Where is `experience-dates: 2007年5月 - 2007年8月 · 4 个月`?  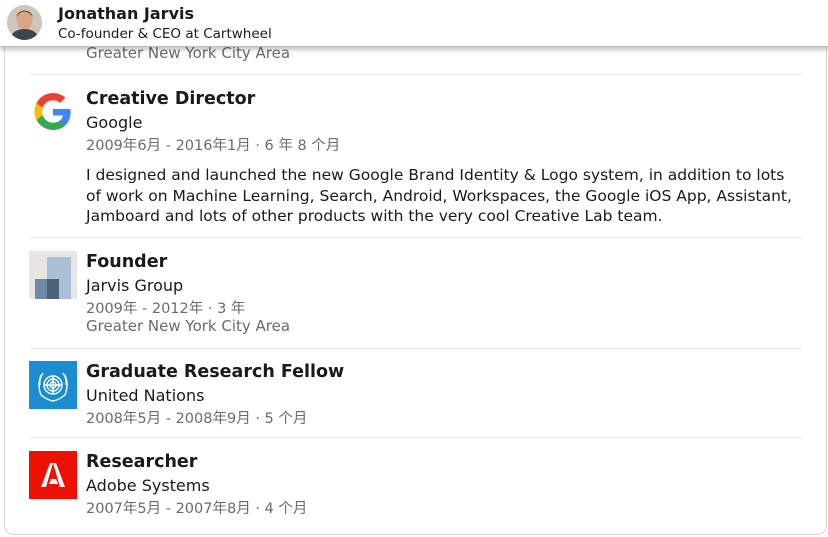
experience-dates: 2007年5月 - 2007年8月 · 4 个月 is located at coordinates (197, 509).